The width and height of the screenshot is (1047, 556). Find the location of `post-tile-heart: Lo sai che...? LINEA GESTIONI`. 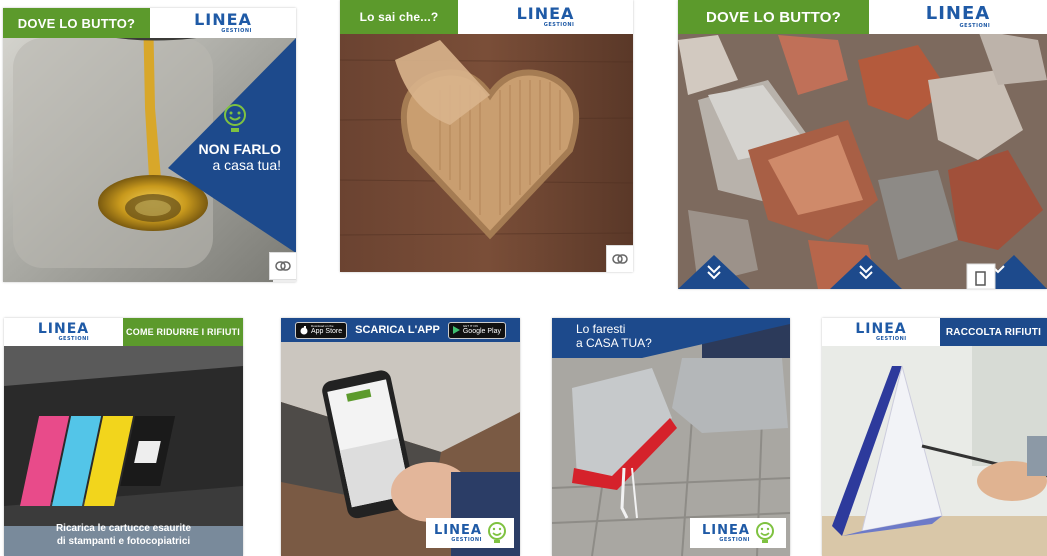

post-tile-heart: Lo sai che...? LINEA GESTIONI is located at coordinates (486, 136).